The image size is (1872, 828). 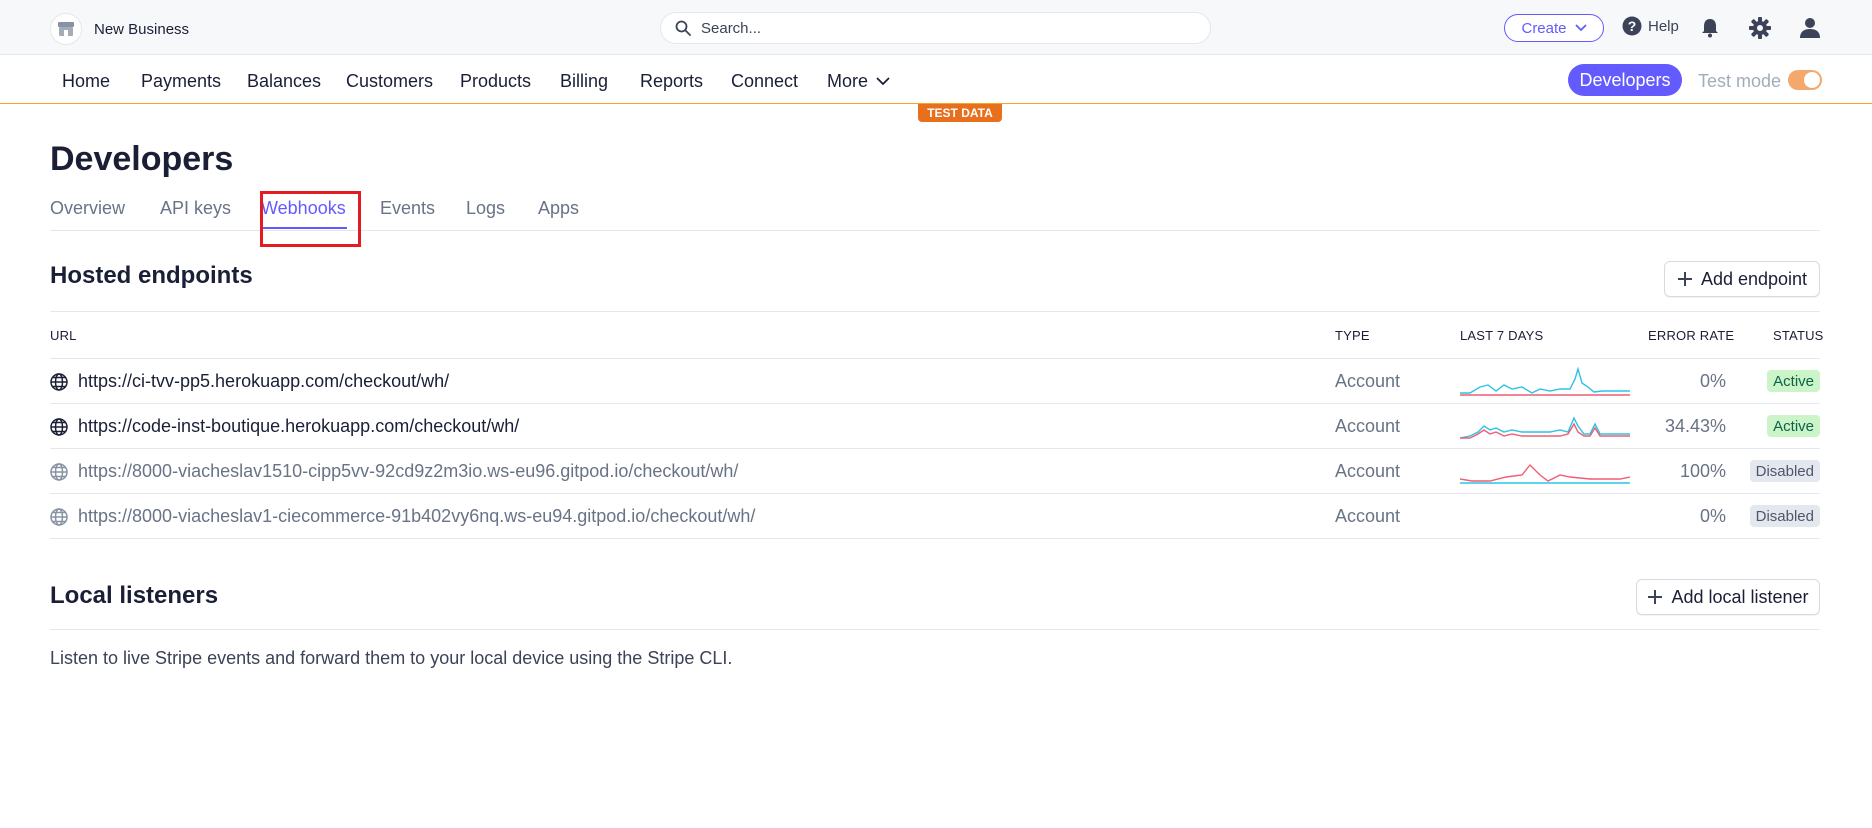 What do you see at coordinates (1625, 80) in the screenshot?
I see `developers-button: Developers` at bounding box center [1625, 80].